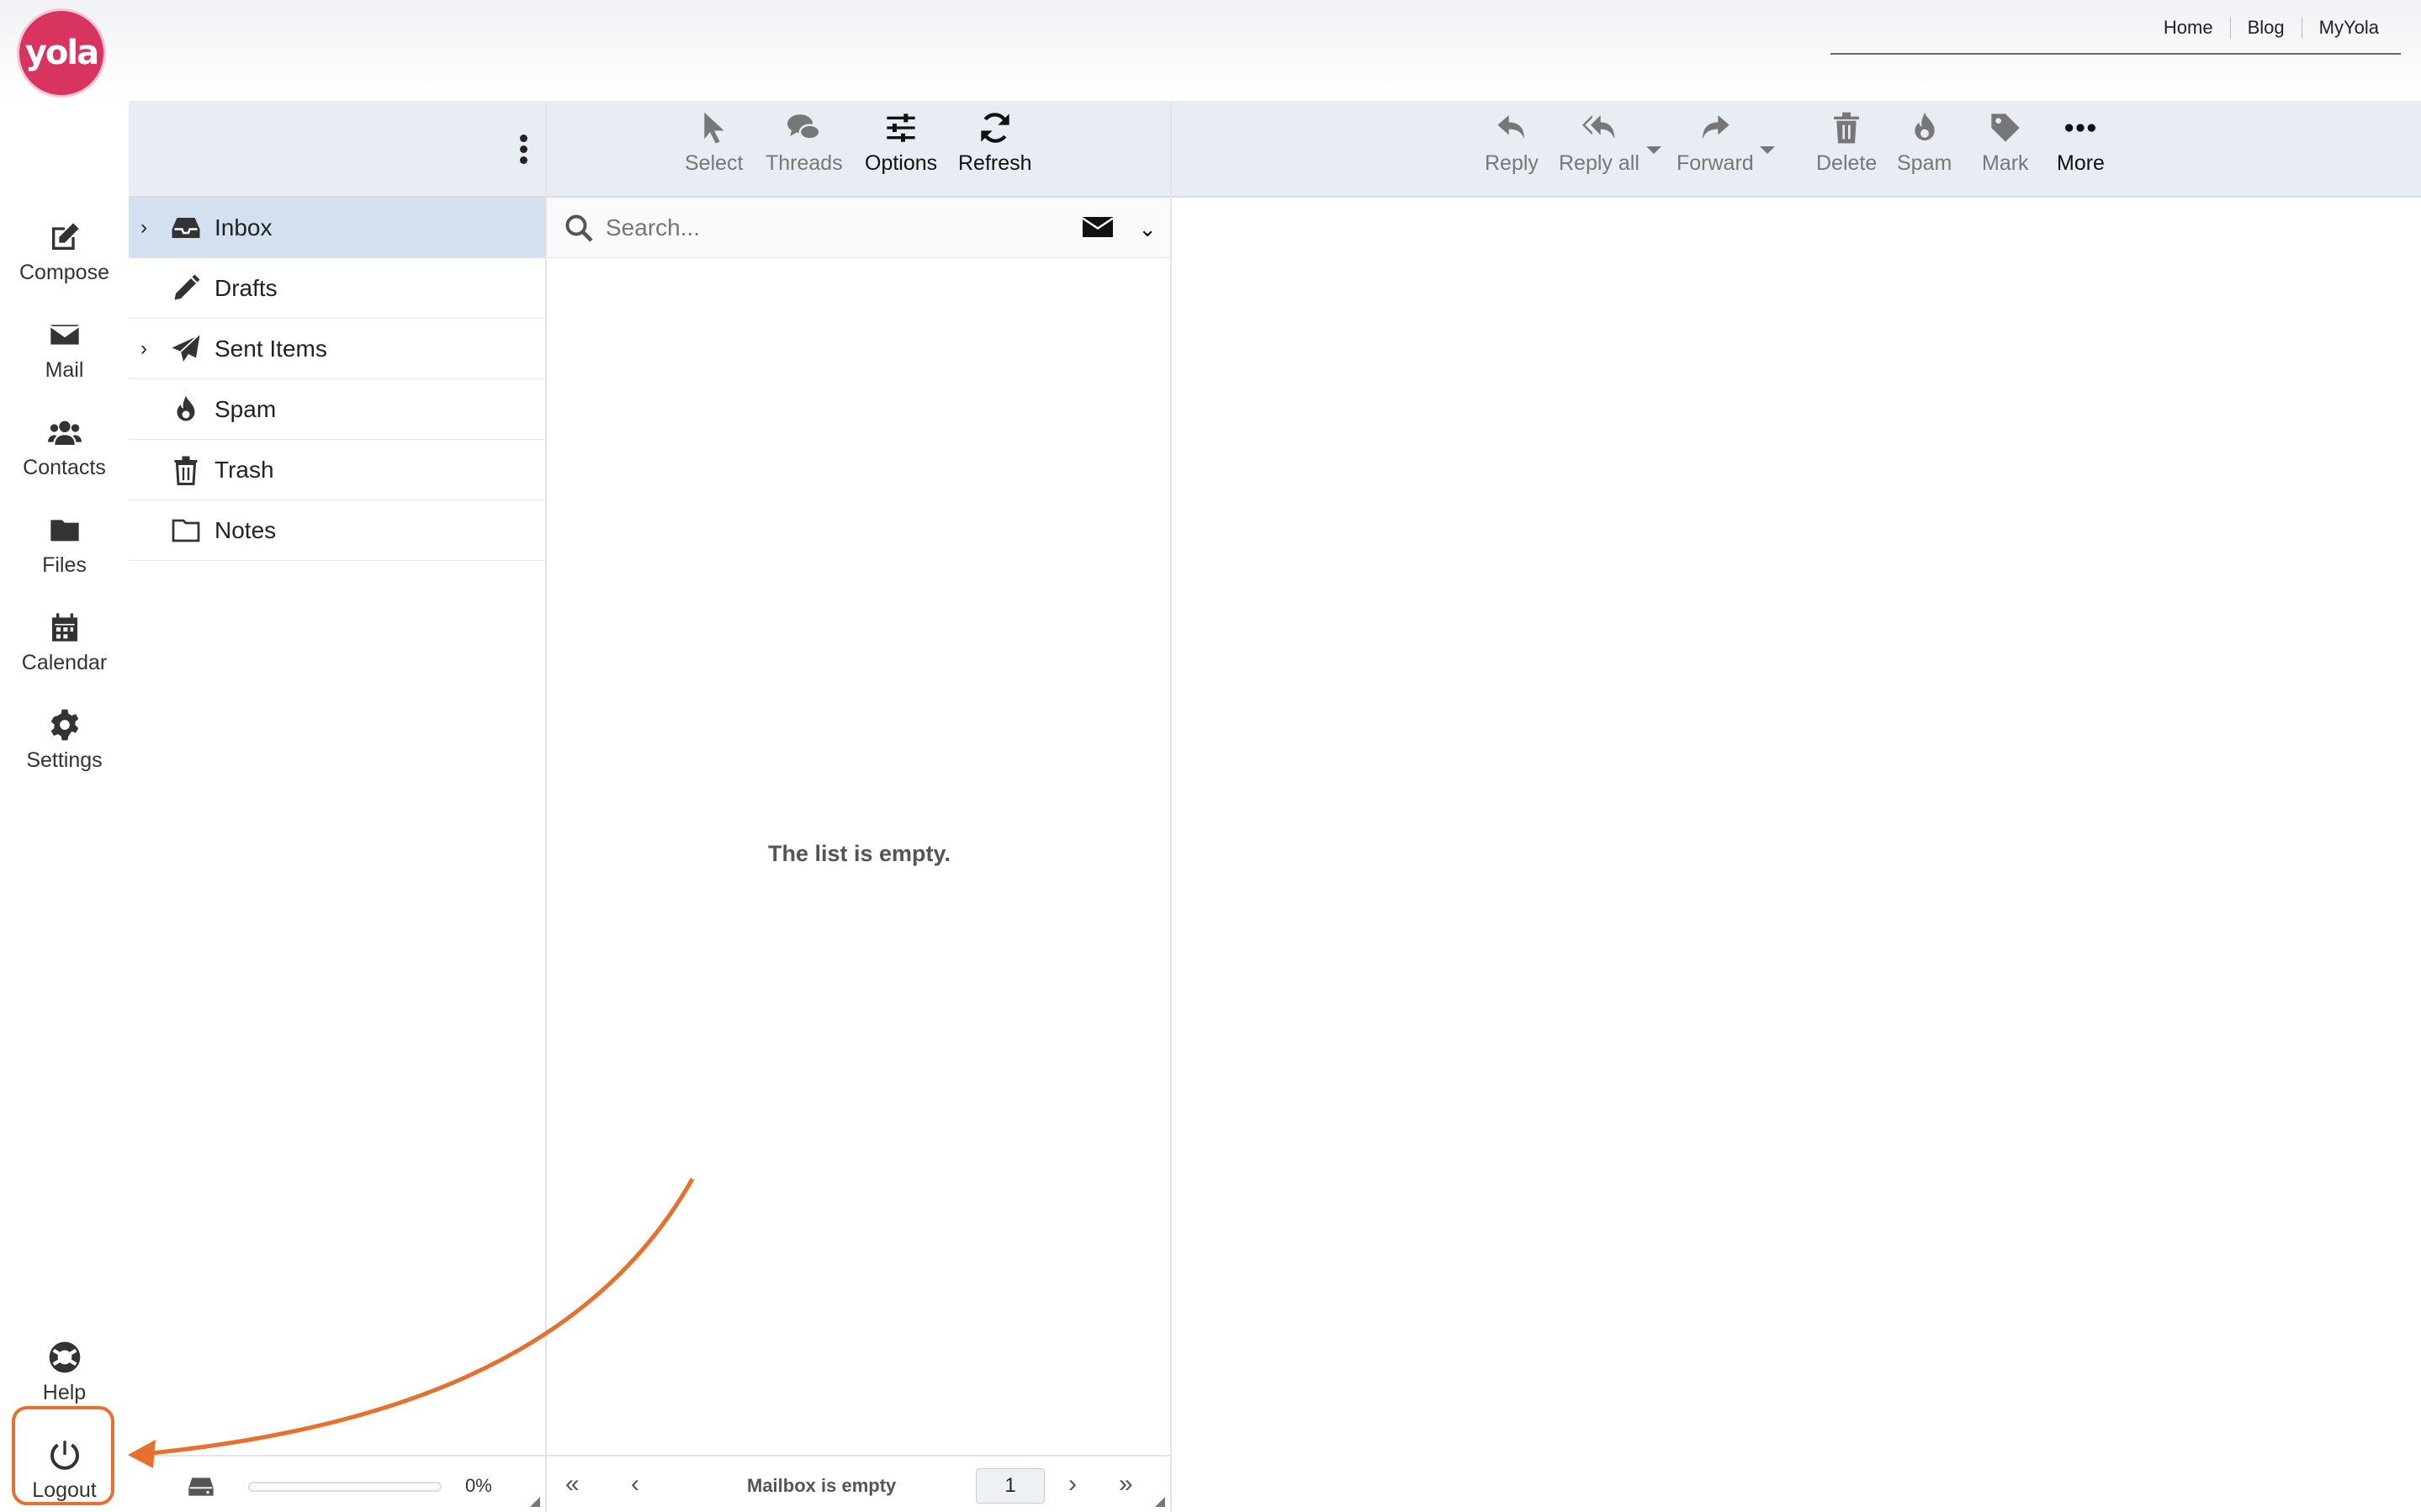 This screenshot has width=2421, height=1512. I want to click on top-header: yola Home Blog MyYola, so click(1211, 50).